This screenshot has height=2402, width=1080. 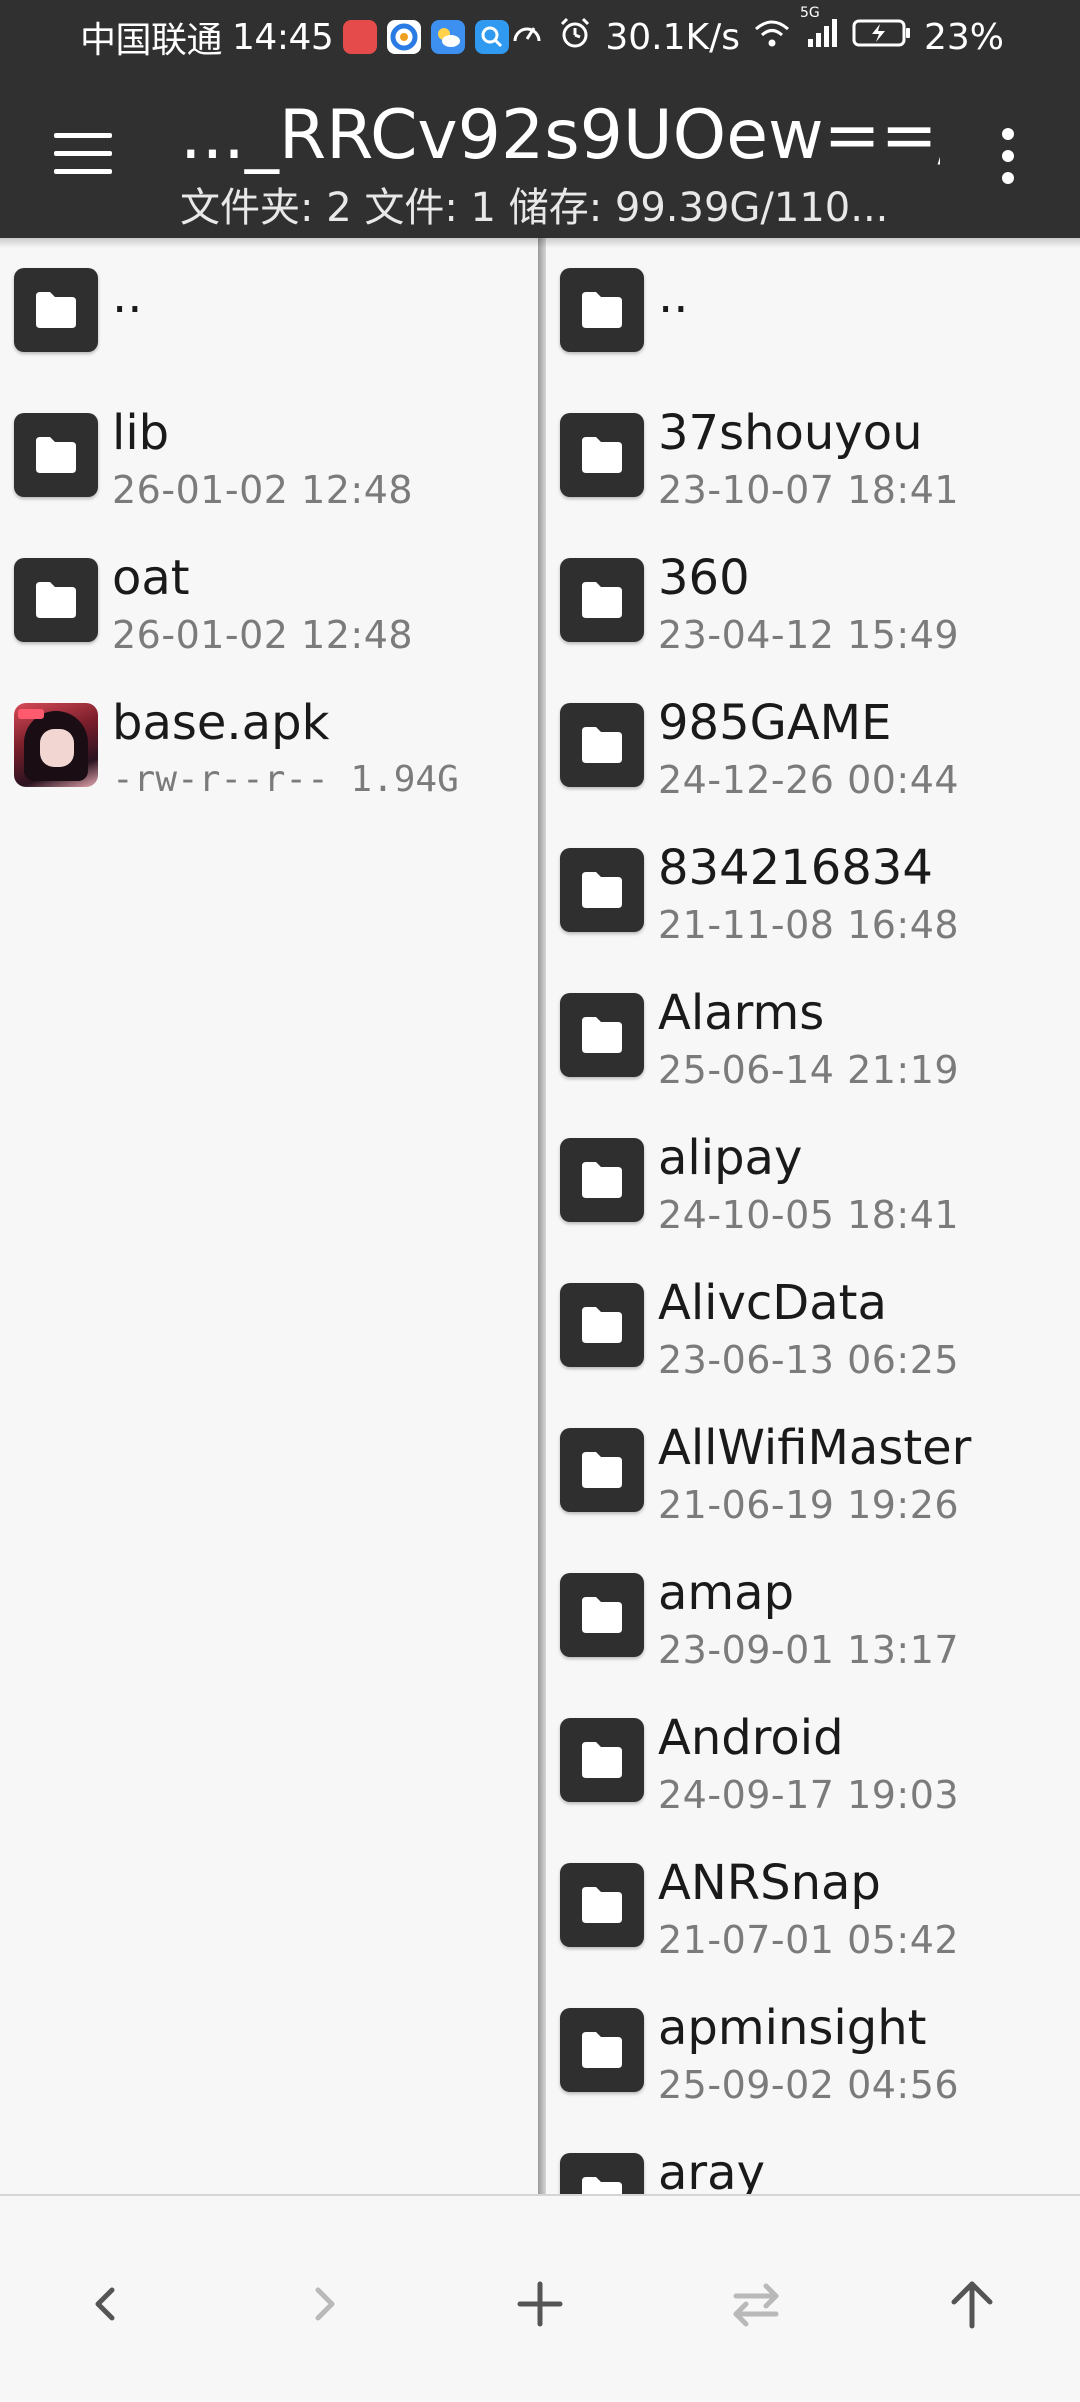 I want to click on more-vertical-icon, so click(x=1008, y=134).